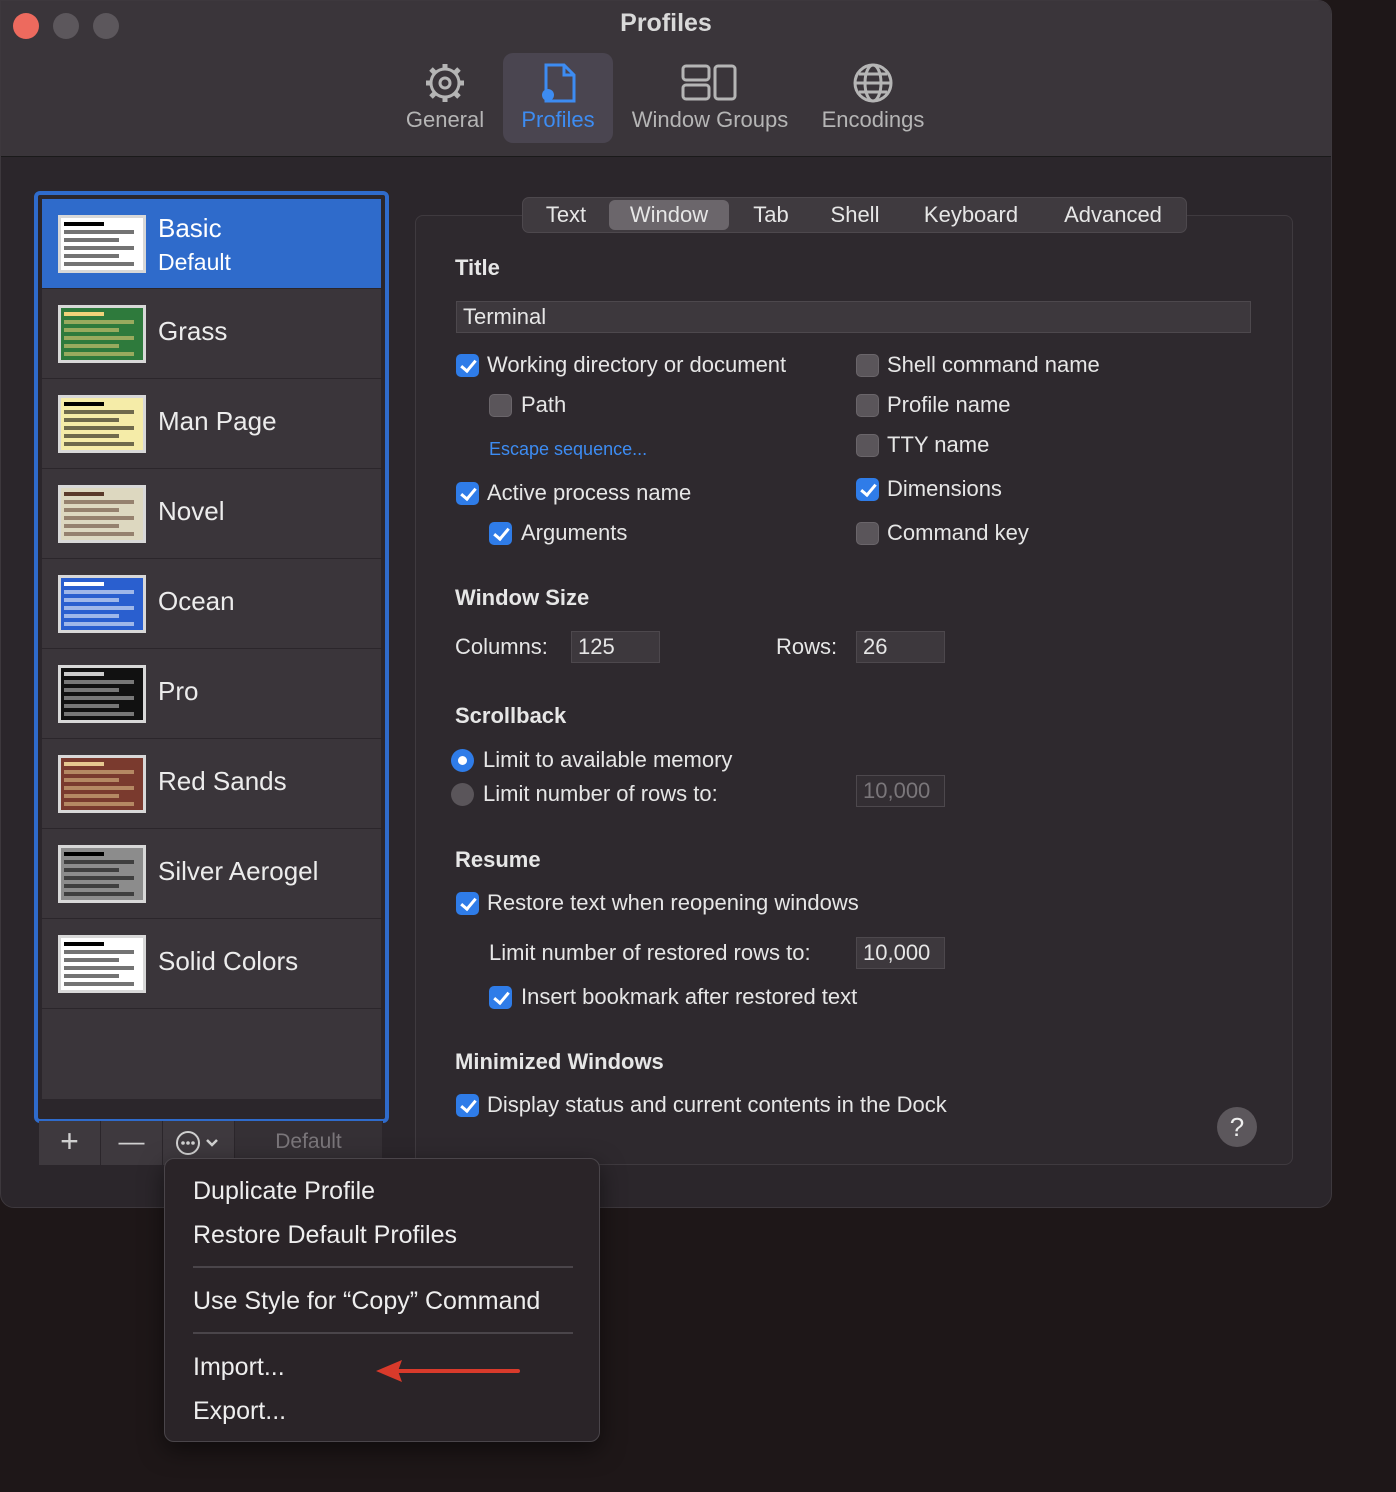 Image resolution: width=1396 pixels, height=1492 pixels. Describe the element at coordinates (194, 262) in the screenshot. I see `profile-default-label: Default` at that location.